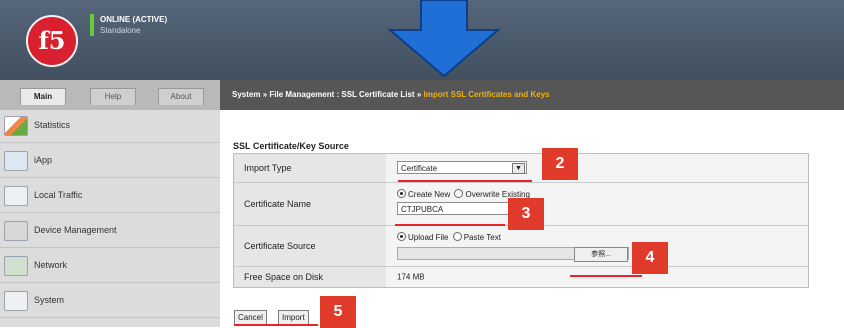 This screenshot has width=844, height=328. I want to click on sidebar-item-system: System, so click(110, 301).